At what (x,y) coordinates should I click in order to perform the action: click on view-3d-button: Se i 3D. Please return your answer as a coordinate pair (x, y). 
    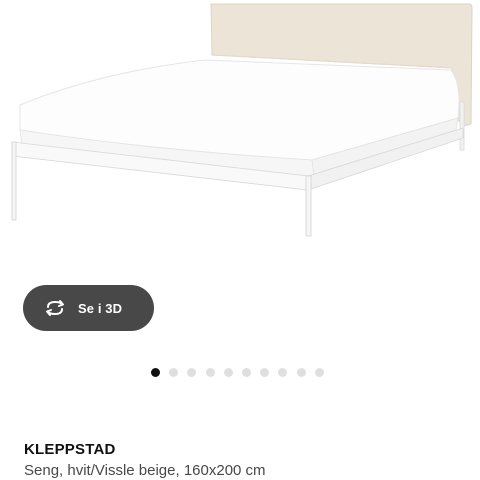
    Looking at the image, I should click on (88, 308).